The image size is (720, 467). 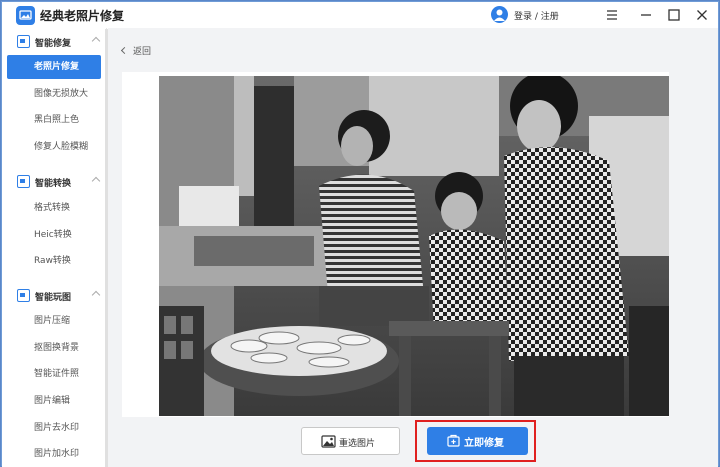 I want to click on login-register-link: 登录 / 注册, so click(x=536, y=15).